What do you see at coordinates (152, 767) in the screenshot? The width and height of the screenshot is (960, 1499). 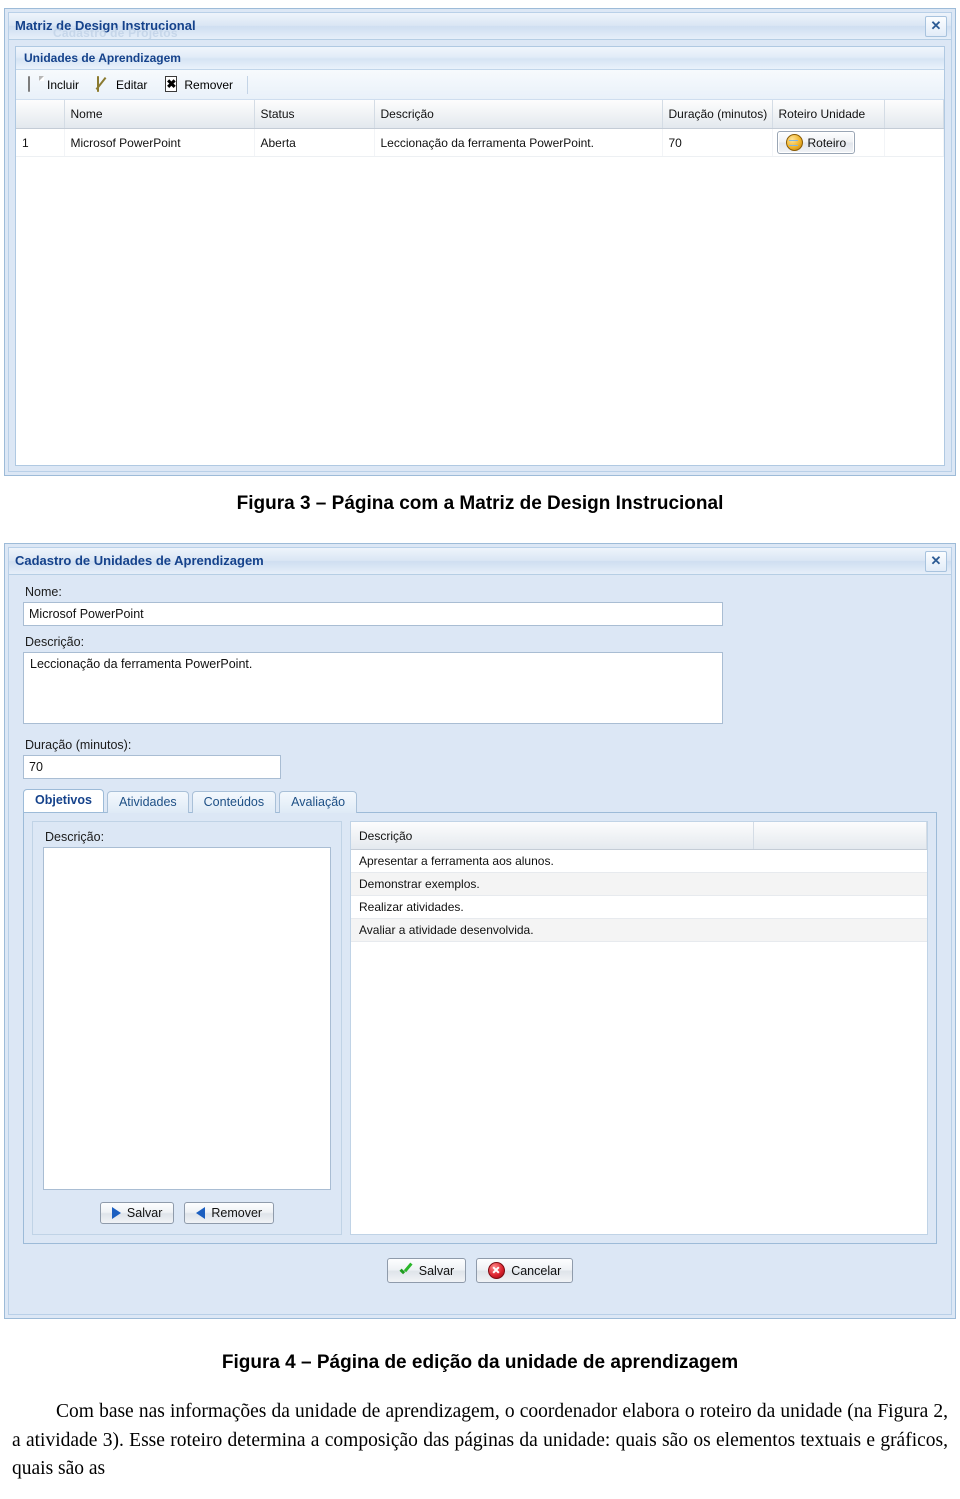 I see `duracao-input` at bounding box center [152, 767].